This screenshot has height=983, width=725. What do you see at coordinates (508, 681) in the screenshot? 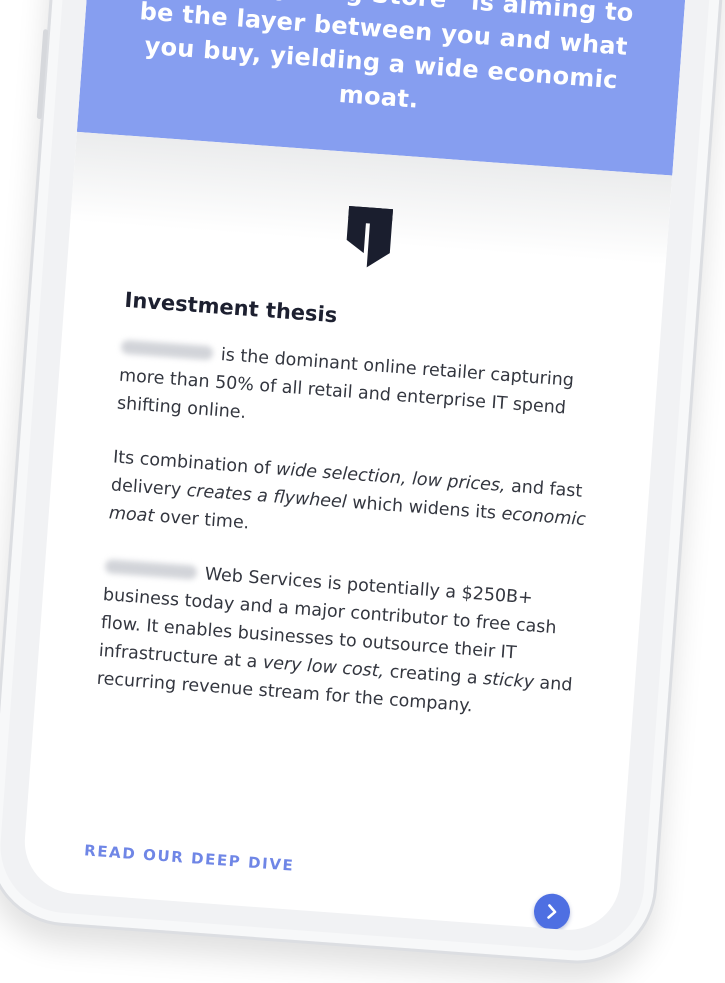
I see `thesis-paragraph-3-emphasis-2: sticky` at bounding box center [508, 681].